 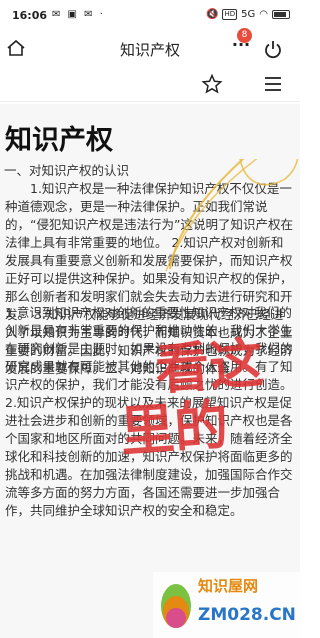 I want to click on status-time: 16:06, so click(x=30, y=15).